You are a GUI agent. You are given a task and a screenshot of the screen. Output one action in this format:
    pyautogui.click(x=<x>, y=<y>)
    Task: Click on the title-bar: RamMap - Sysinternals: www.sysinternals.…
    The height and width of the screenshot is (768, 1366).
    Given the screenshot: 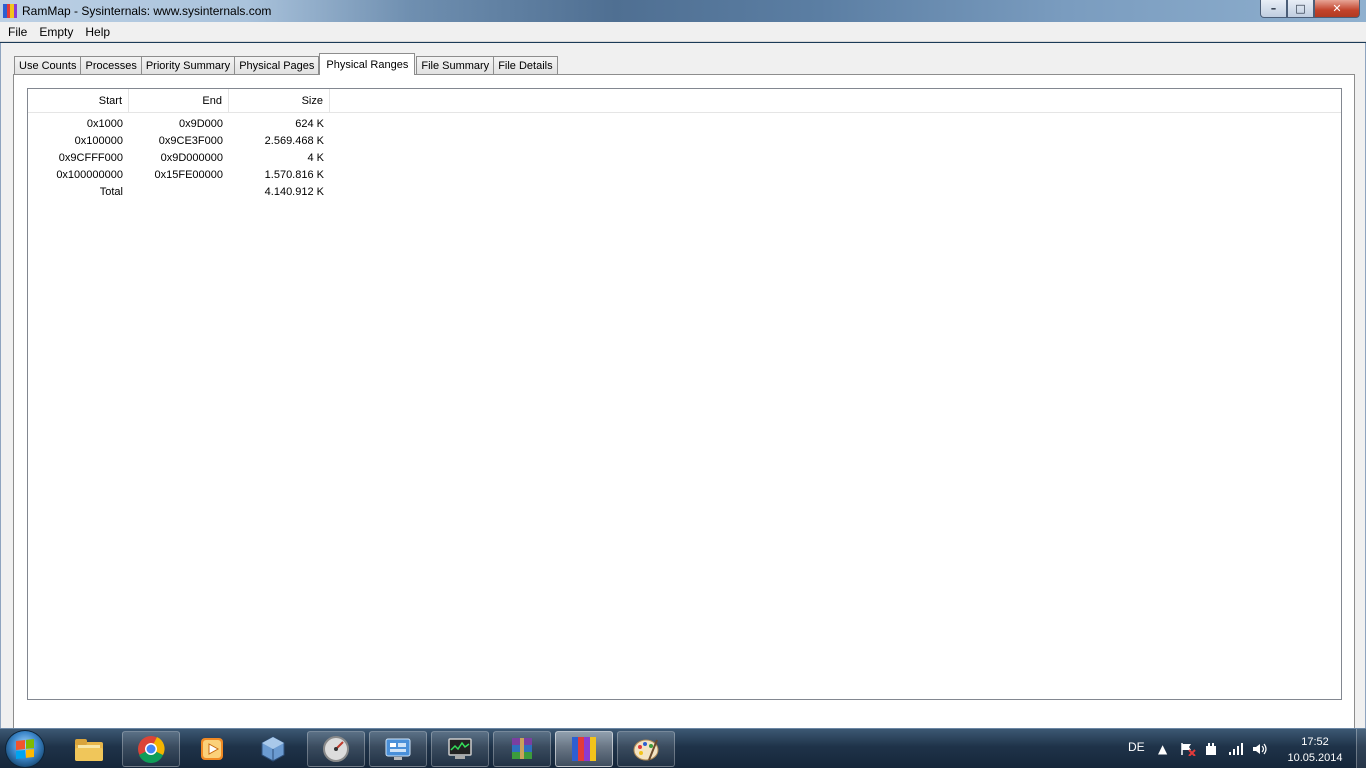 What is the action you would take?
    pyautogui.click(x=683, y=11)
    